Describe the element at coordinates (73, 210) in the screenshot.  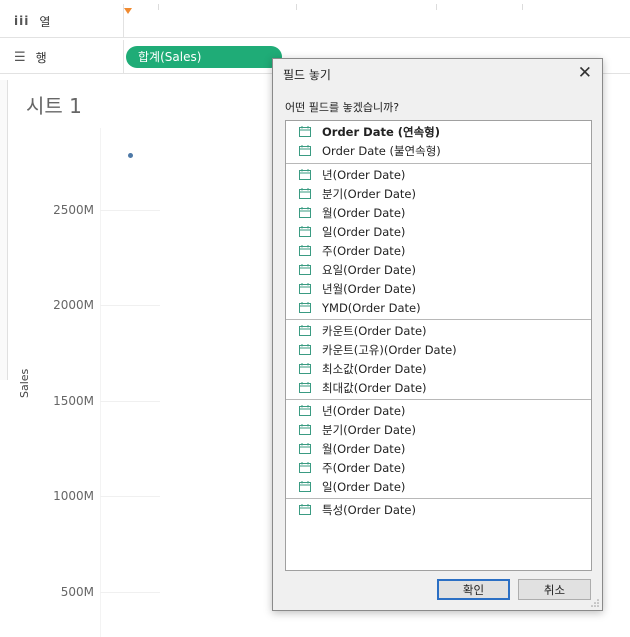
I see `y-tick-label: 2500M` at that location.